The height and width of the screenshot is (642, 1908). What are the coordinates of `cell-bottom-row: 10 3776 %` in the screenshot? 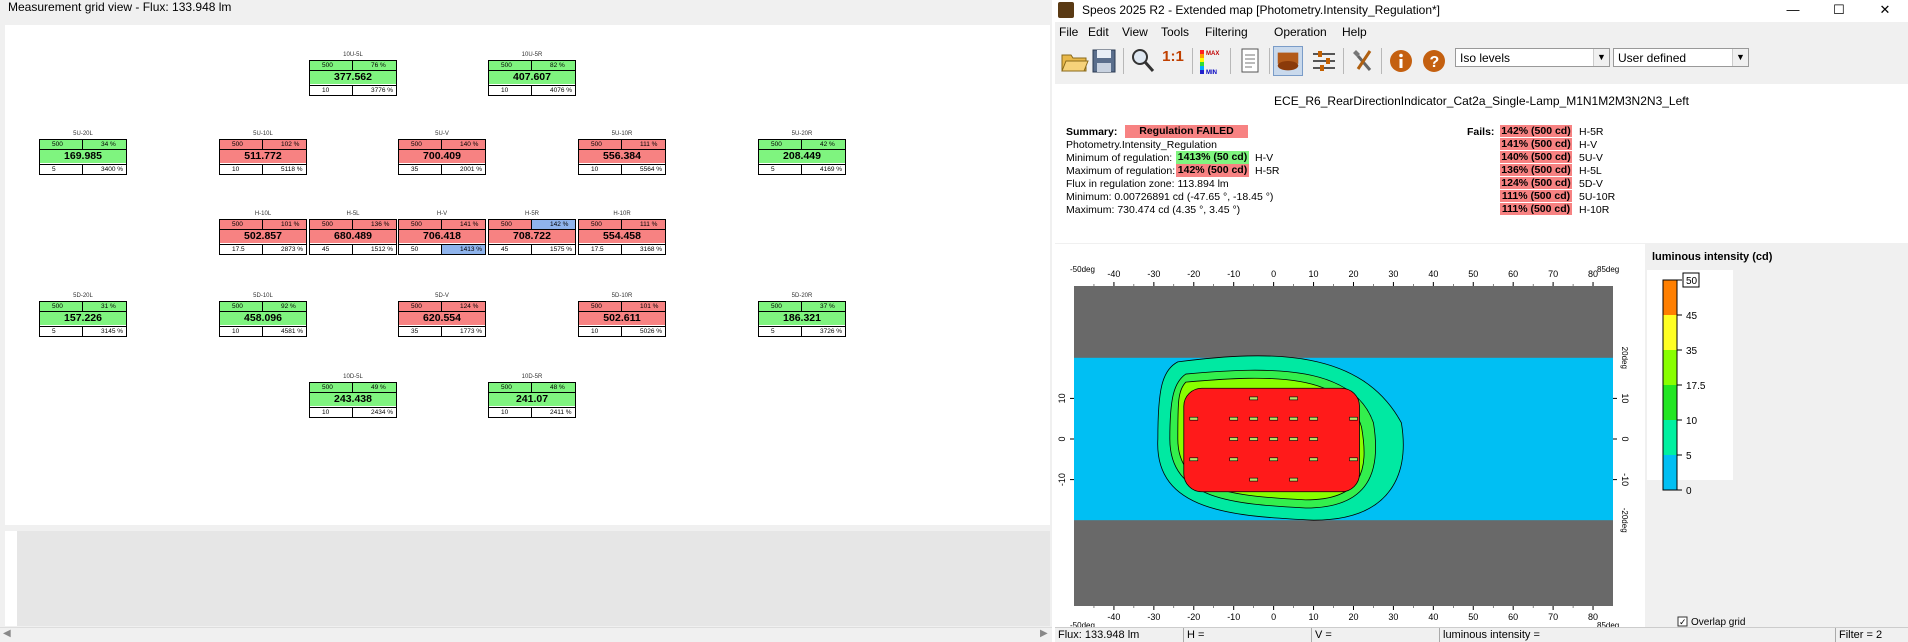 It's located at (353, 90).